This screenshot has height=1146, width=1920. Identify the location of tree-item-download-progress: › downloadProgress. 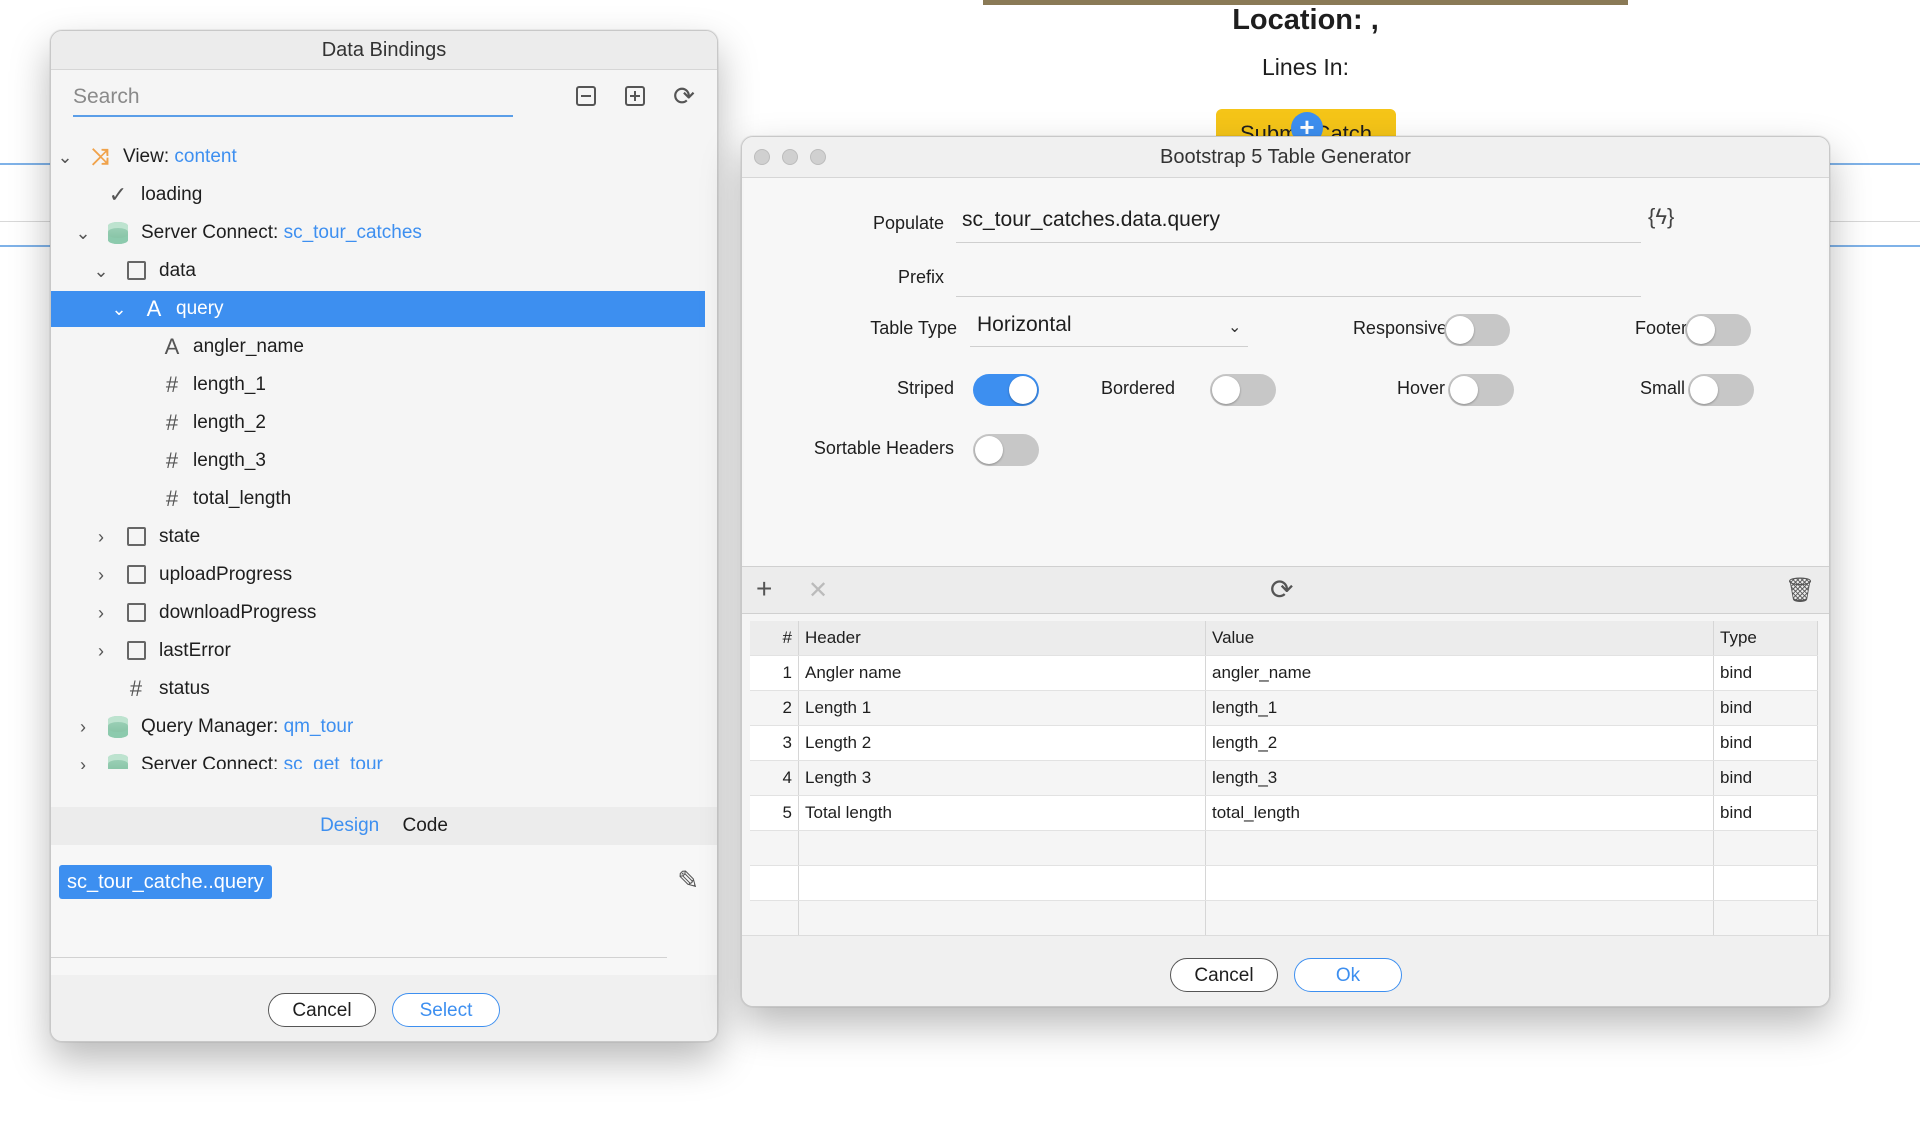
(381, 613).